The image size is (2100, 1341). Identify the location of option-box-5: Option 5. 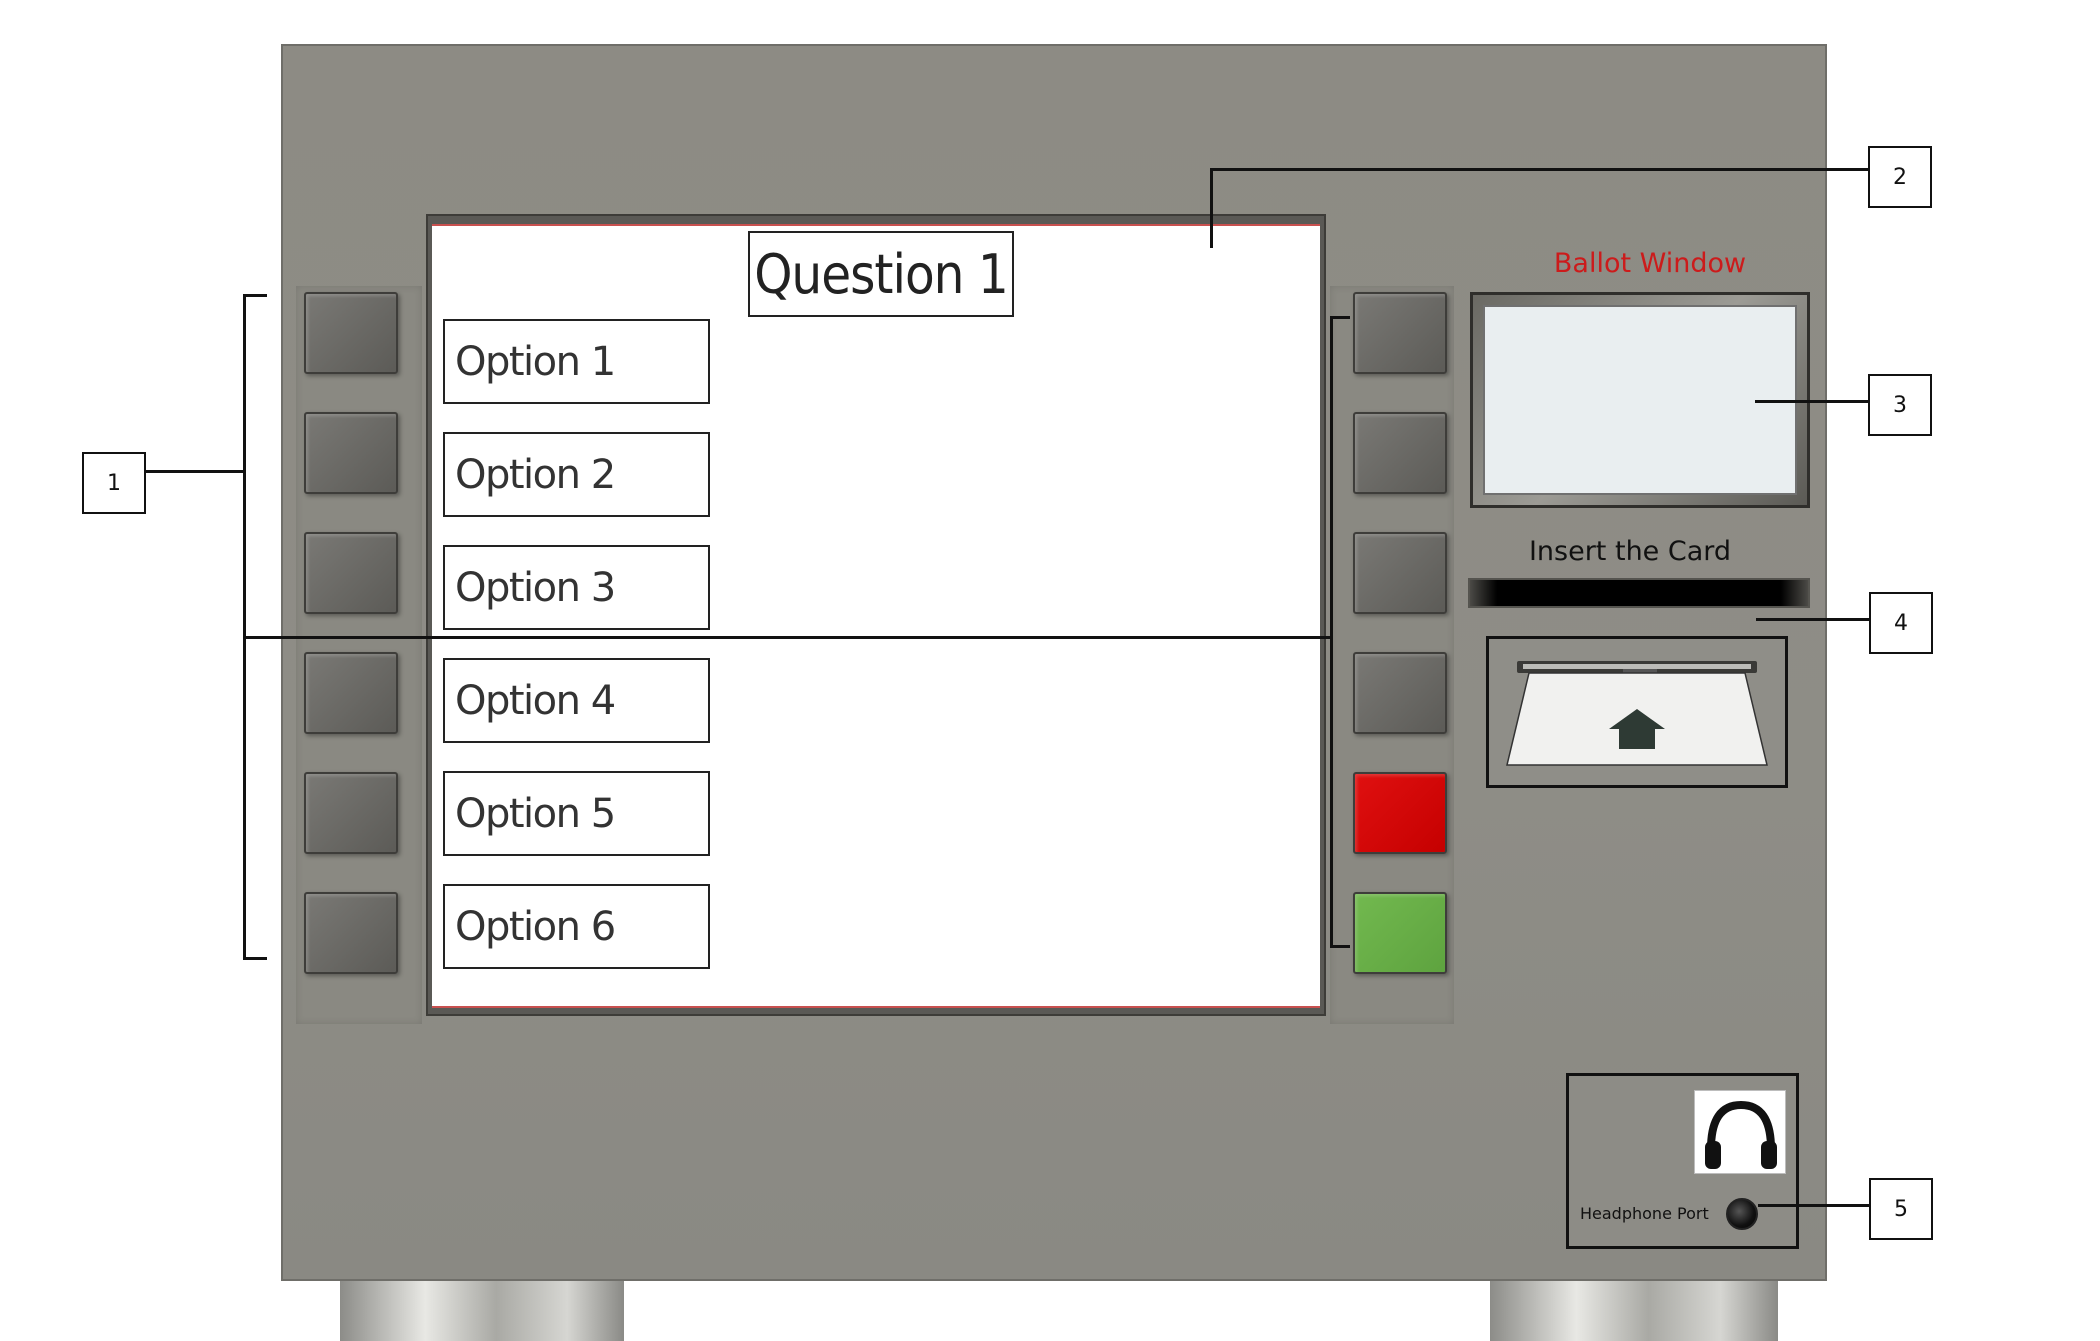
(576, 813).